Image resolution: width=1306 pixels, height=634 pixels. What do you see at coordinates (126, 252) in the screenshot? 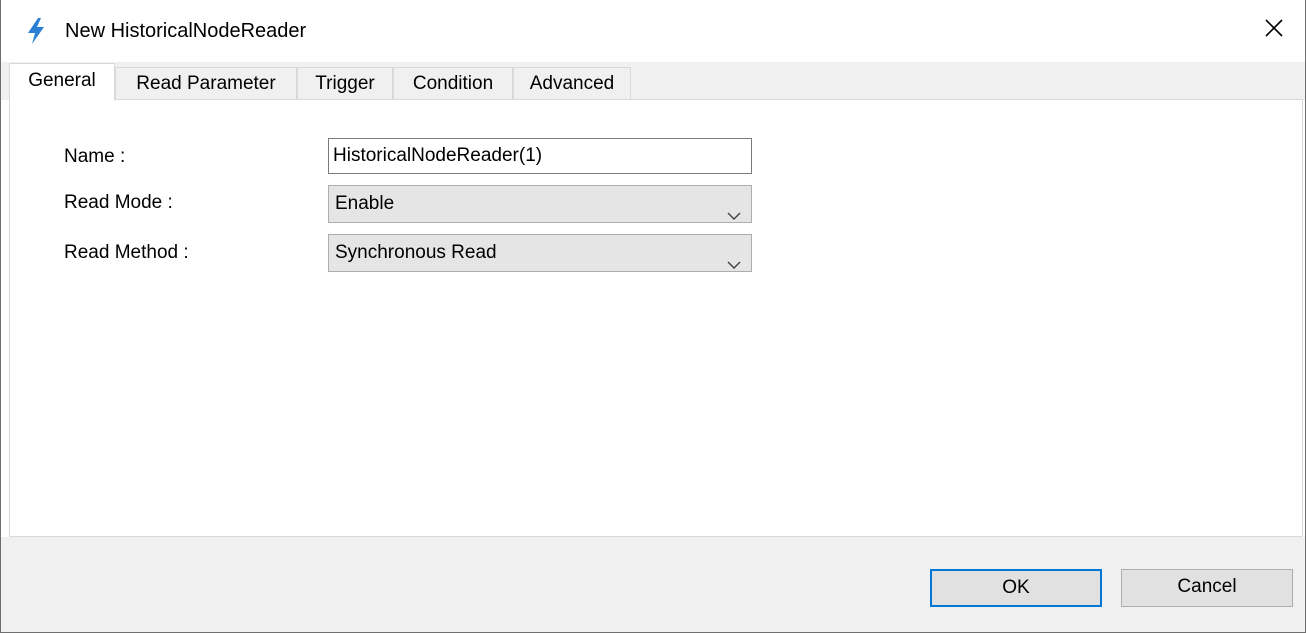
I see `read-method-label: Read Method :` at bounding box center [126, 252].